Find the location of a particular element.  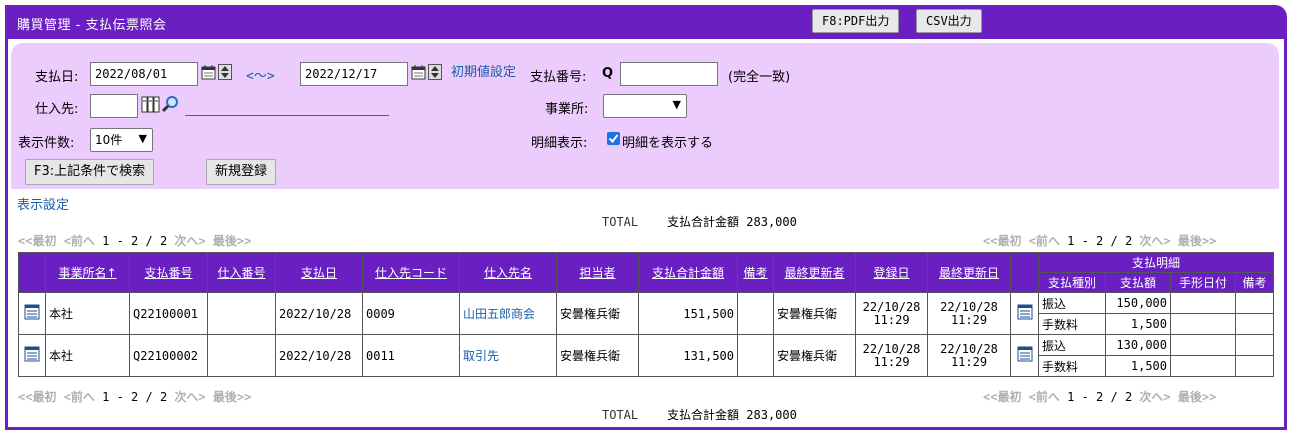

cell-office: 本社 is located at coordinates (87, 355).